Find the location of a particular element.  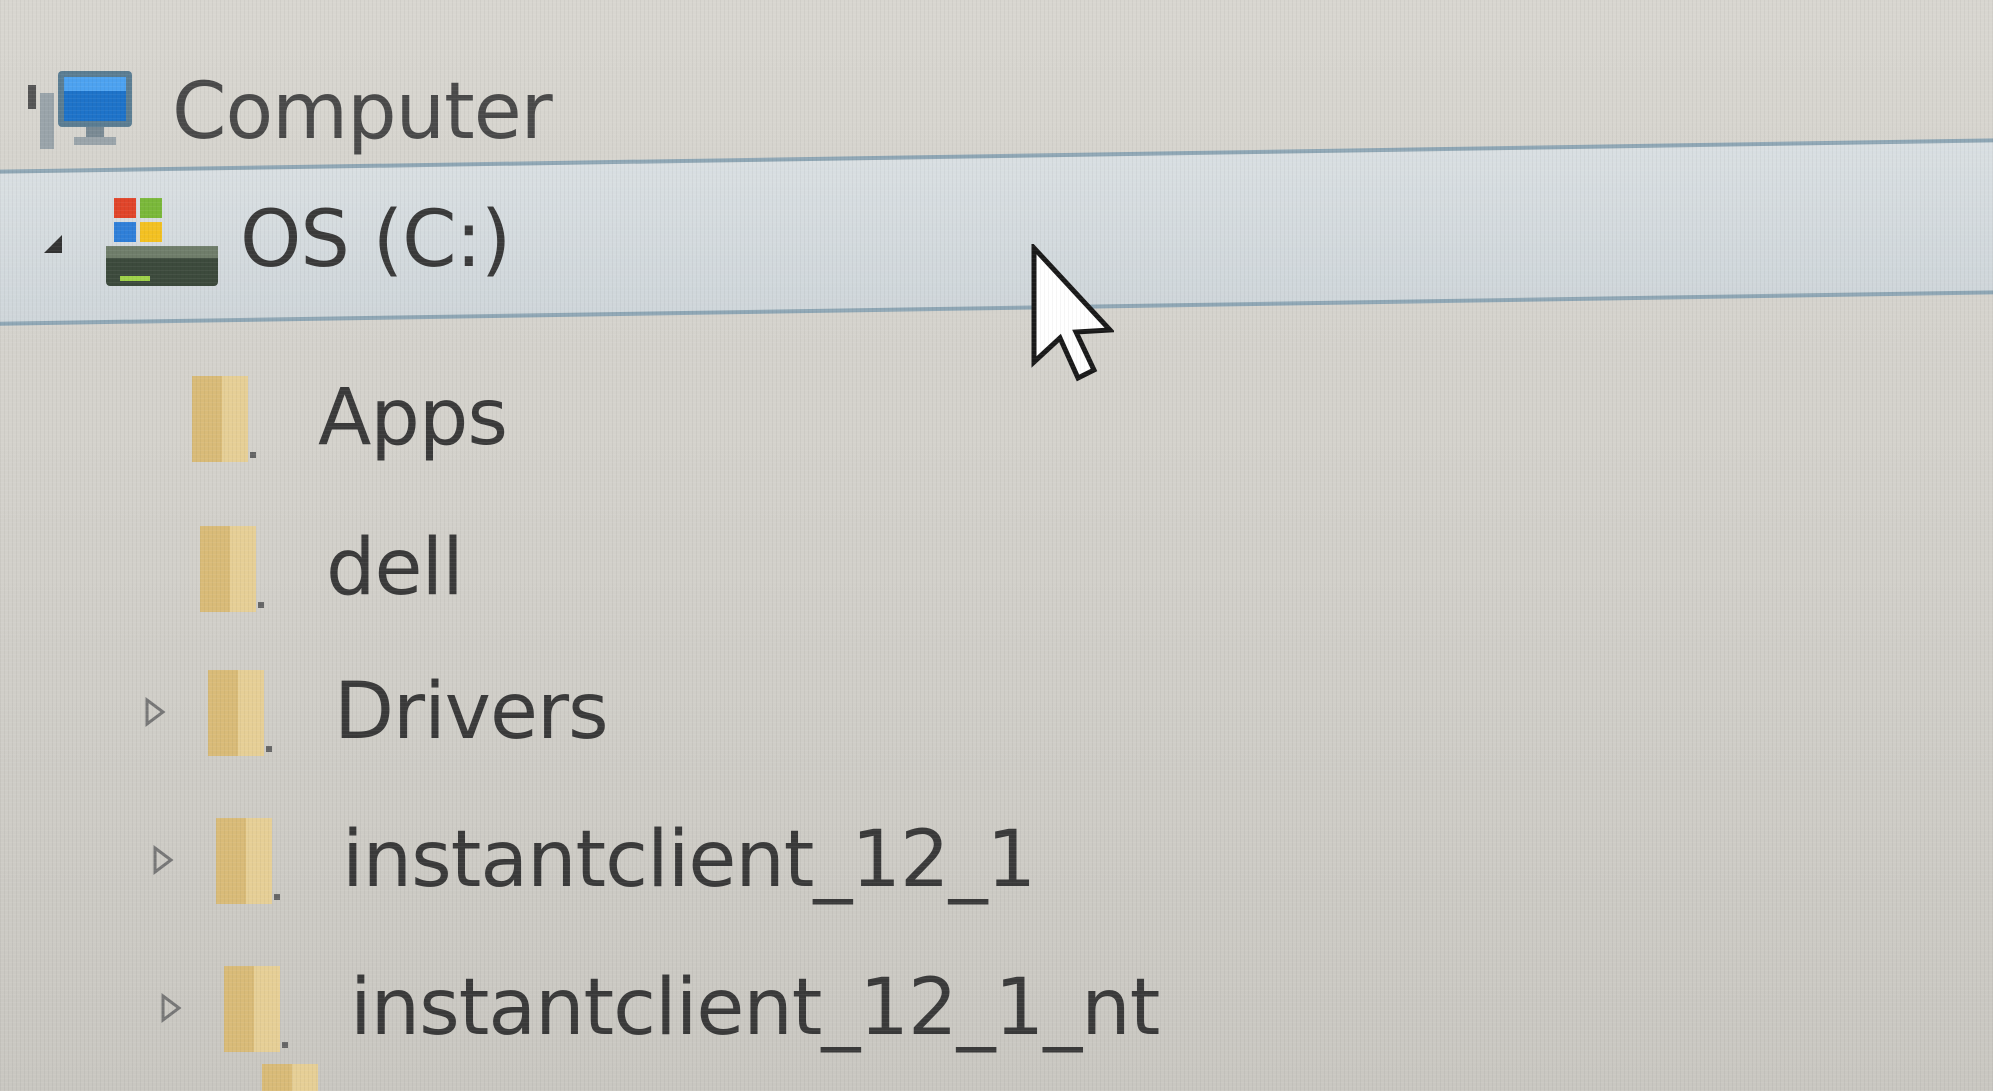

tree-item-label: Drivers is located at coordinates (471, 712).